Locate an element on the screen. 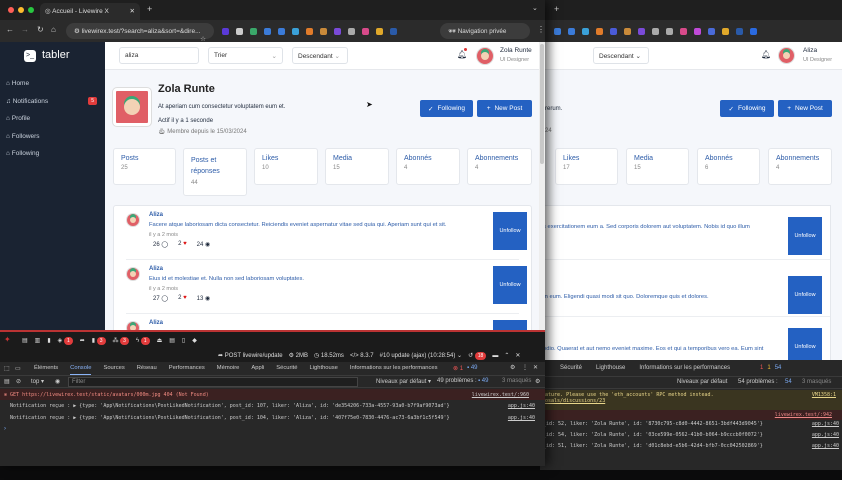 Image resolution: width=842 pixels, height=480 pixels. problems-count: 54 is located at coordinates (788, 382).